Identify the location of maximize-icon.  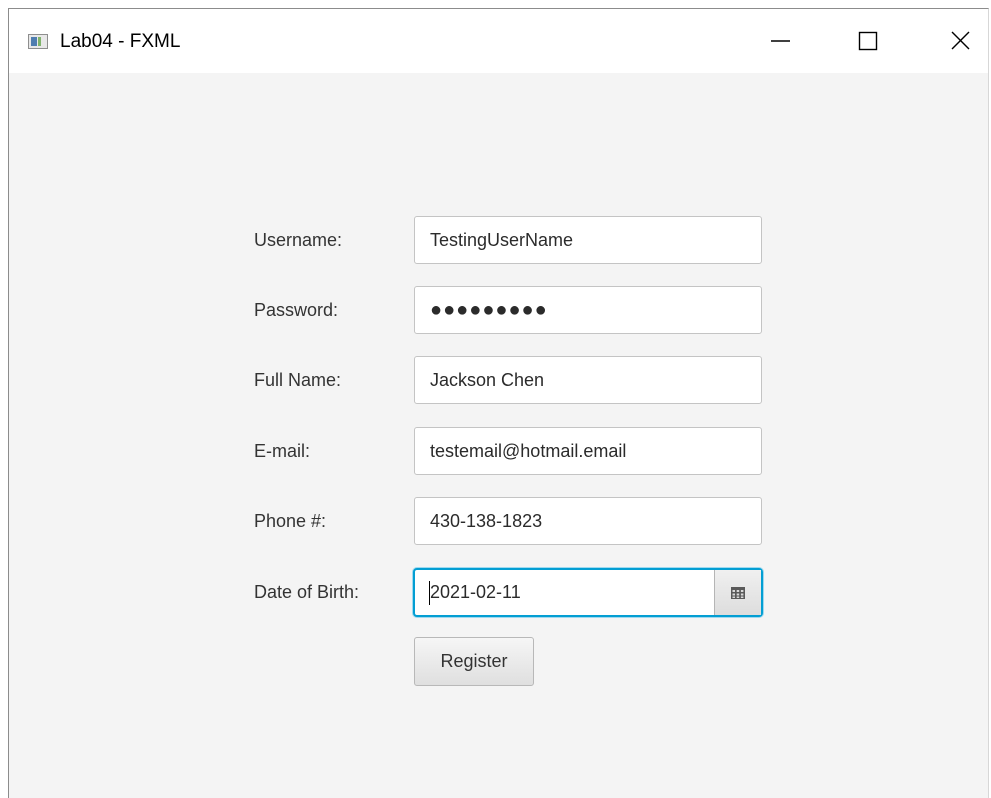
(868, 41).